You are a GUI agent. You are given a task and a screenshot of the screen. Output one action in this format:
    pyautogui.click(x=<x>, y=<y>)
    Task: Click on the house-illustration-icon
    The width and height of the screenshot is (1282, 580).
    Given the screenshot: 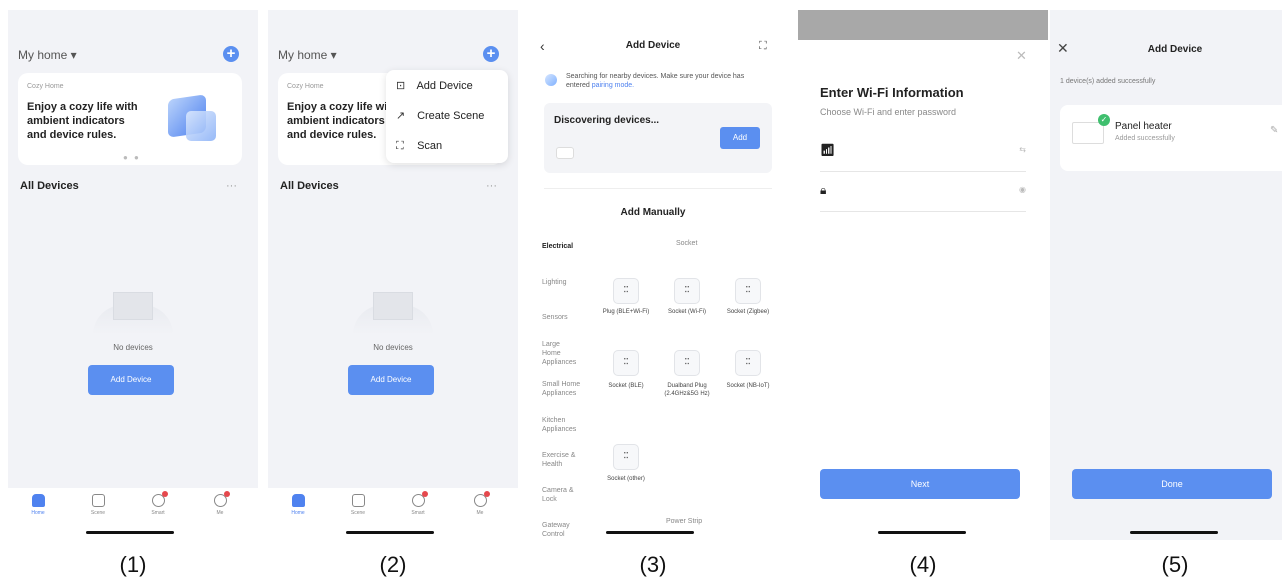 What is the action you would take?
    pyautogui.click(x=201, y=126)
    